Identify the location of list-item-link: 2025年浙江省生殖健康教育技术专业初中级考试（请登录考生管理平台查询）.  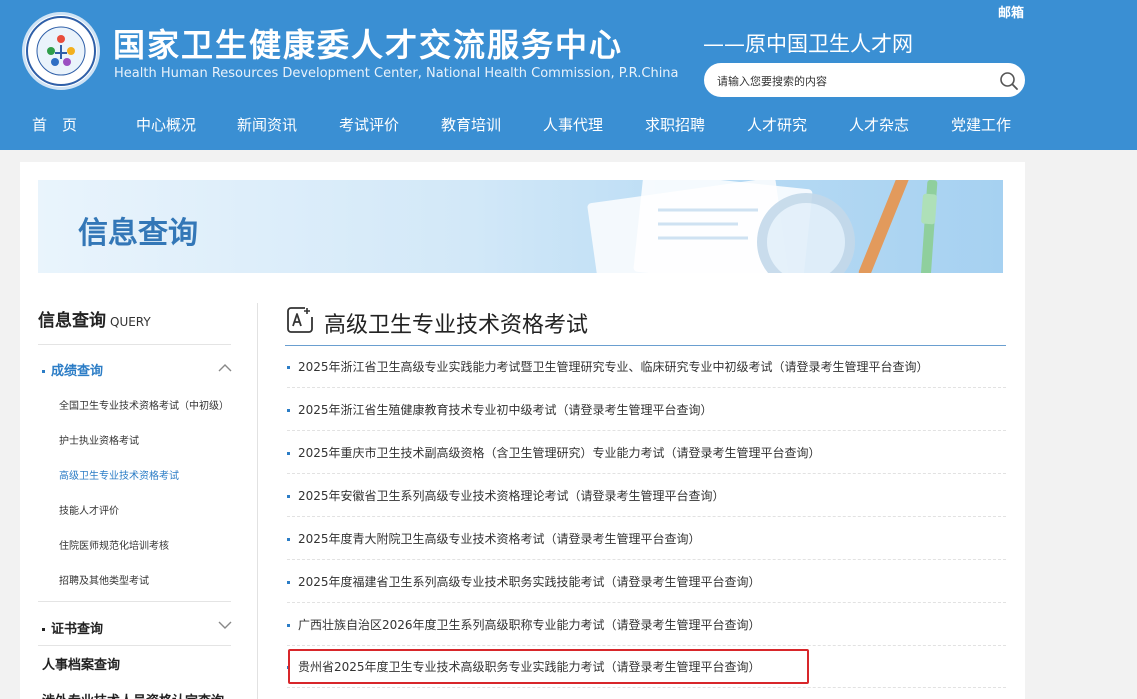
(505, 409).